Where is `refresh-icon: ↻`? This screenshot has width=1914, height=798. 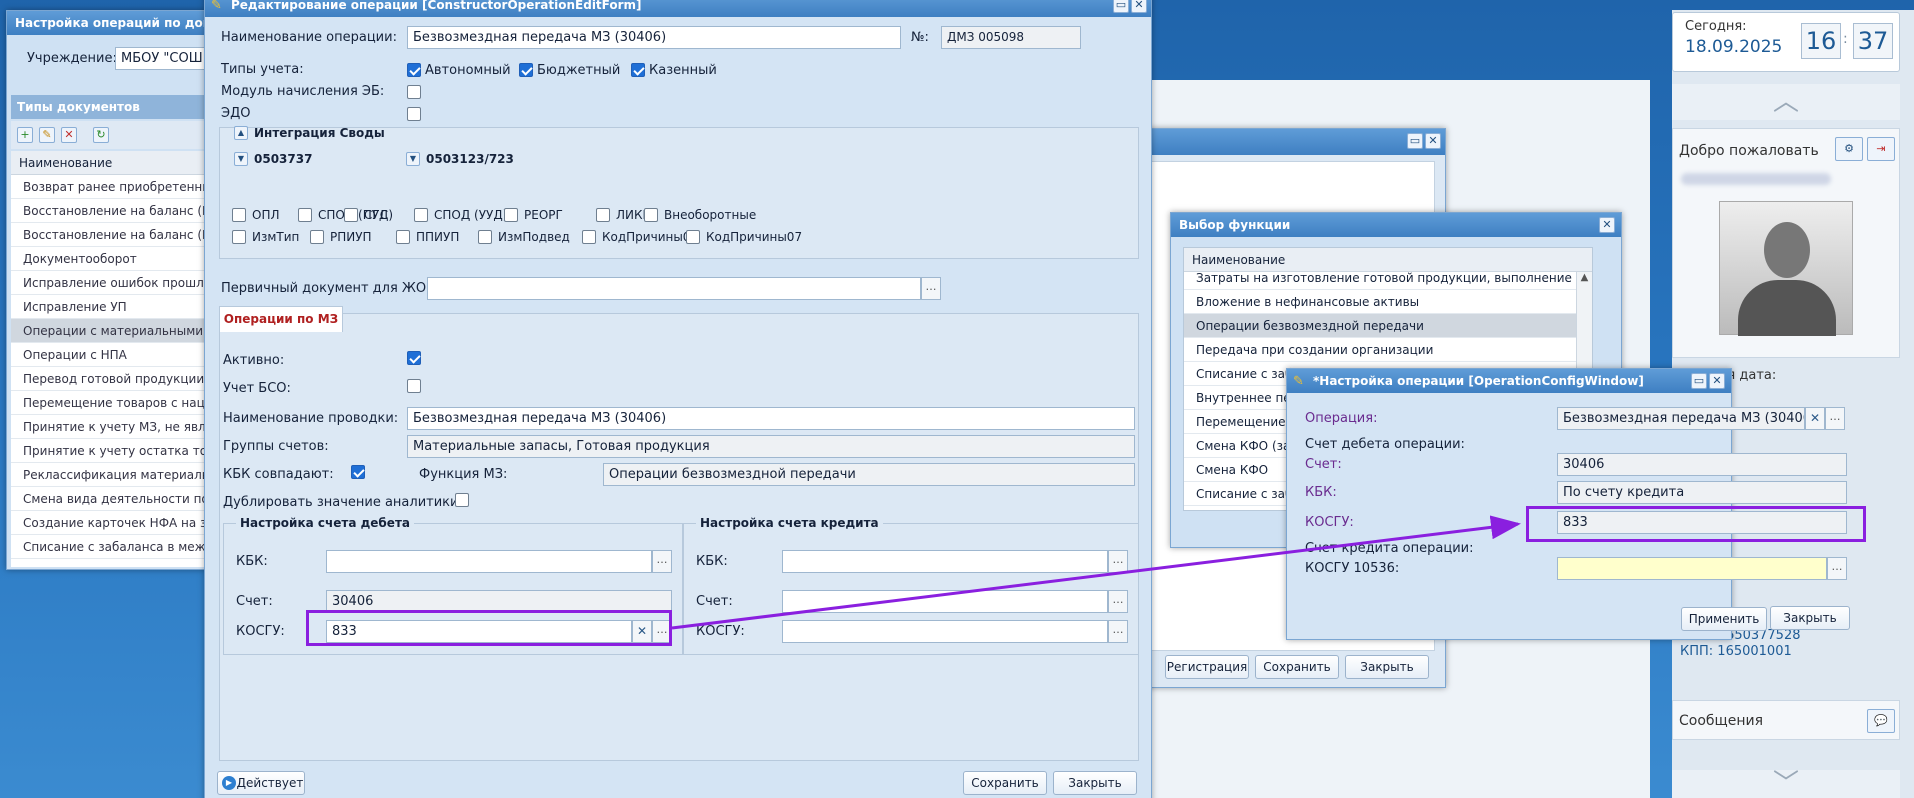 refresh-icon: ↻ is located at coordinates (101, 135).